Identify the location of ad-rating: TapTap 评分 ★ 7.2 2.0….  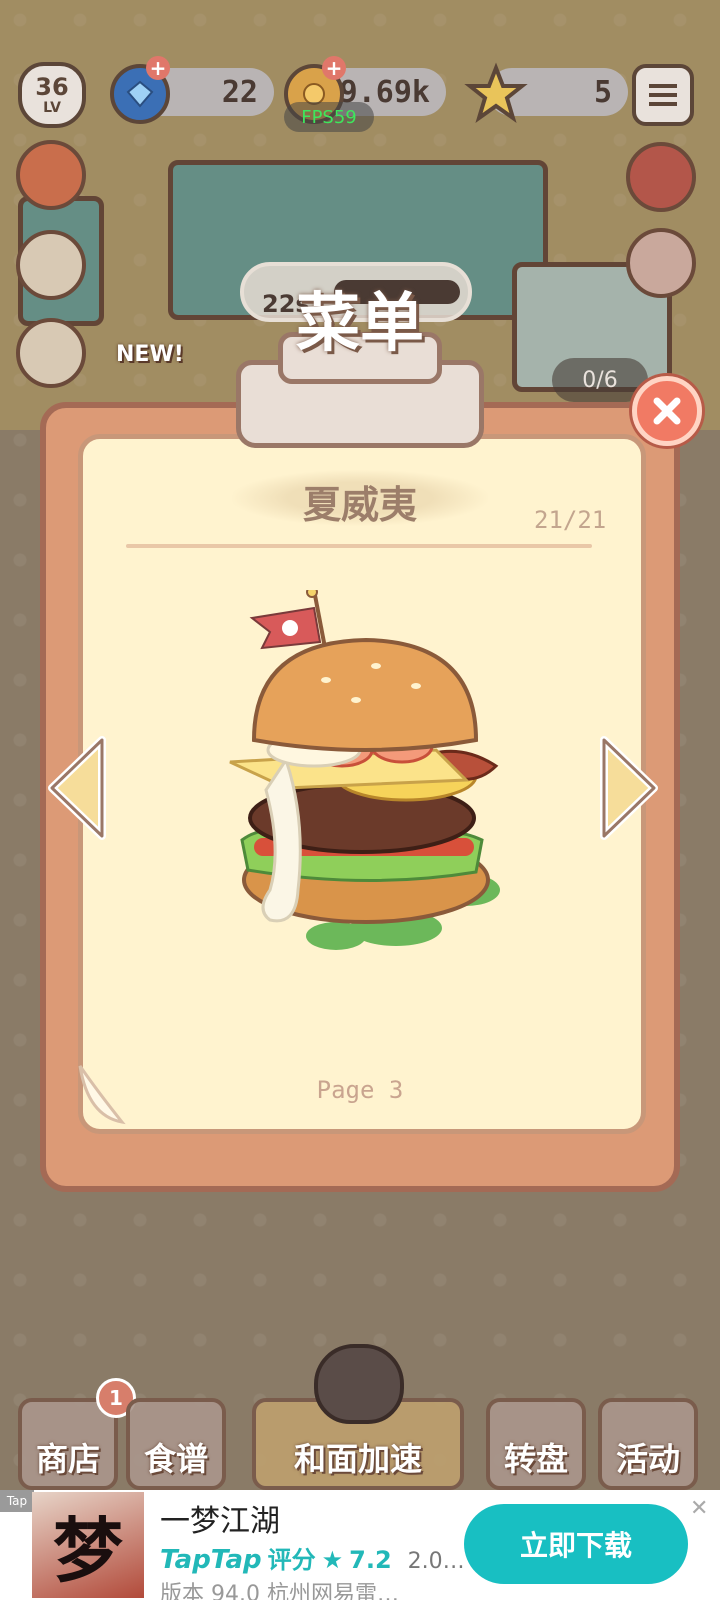
(312, 1557).